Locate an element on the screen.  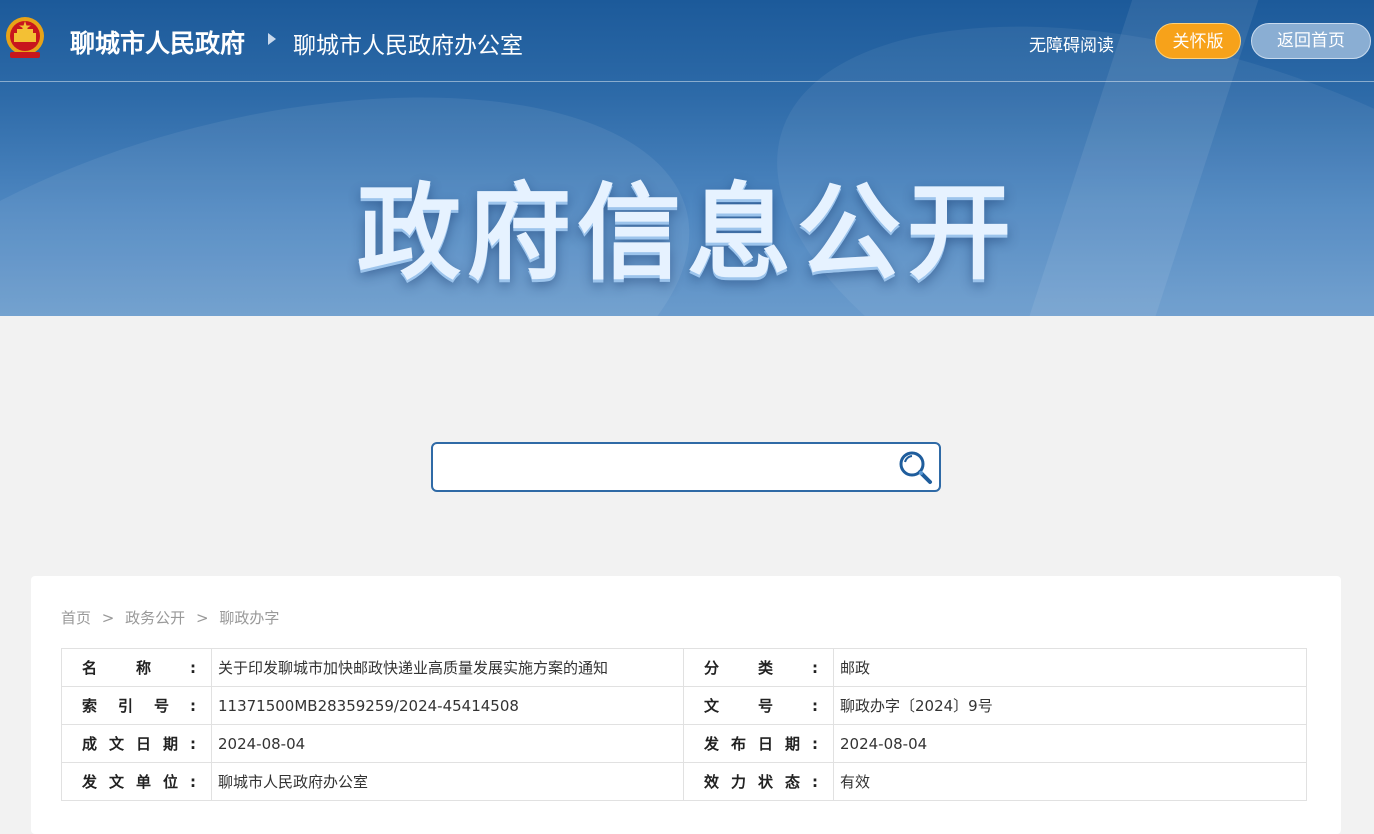
issuer-label: 发文单位: is located at coordinates (136, 781).